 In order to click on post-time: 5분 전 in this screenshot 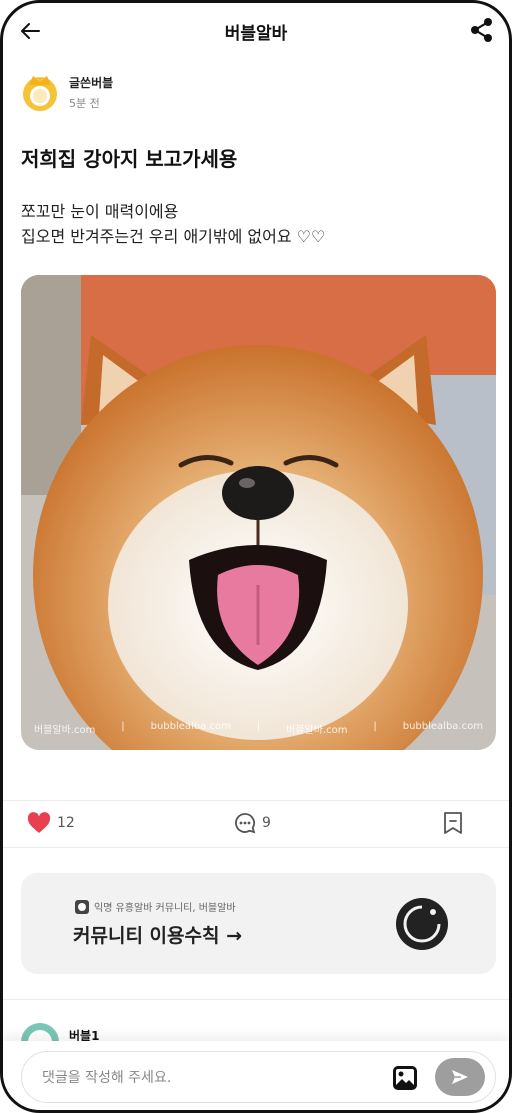, I will do `click(84, 103)`.